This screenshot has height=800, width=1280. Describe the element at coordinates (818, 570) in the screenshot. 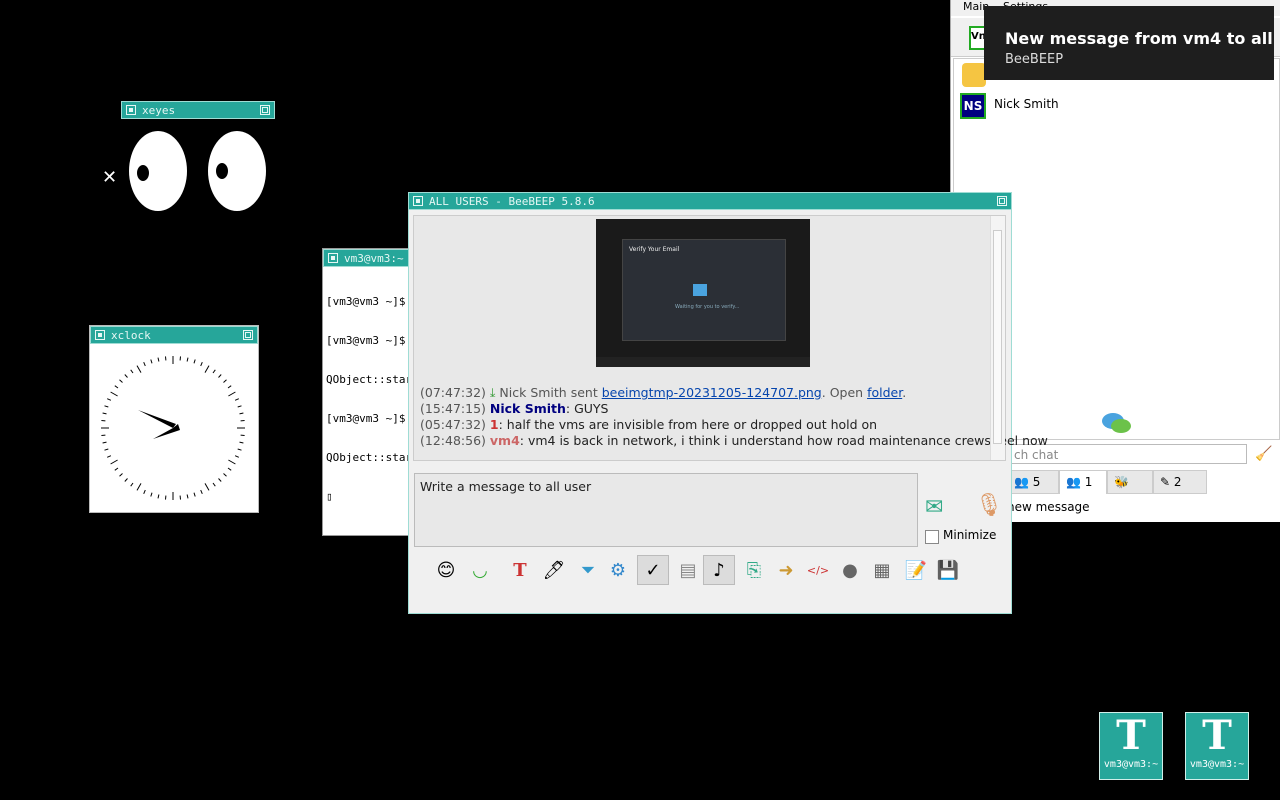

I see `html-icon: </>` at that location.